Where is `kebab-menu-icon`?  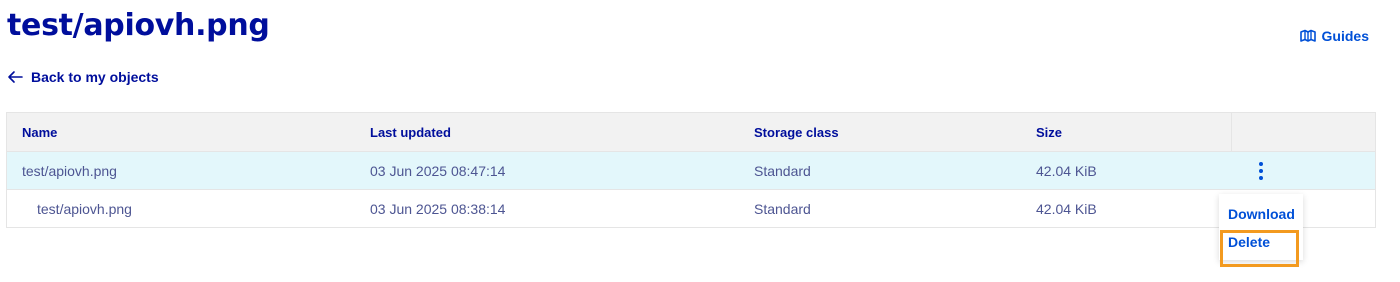 kebab-menu-icon is located at coordinates (1261, 171).